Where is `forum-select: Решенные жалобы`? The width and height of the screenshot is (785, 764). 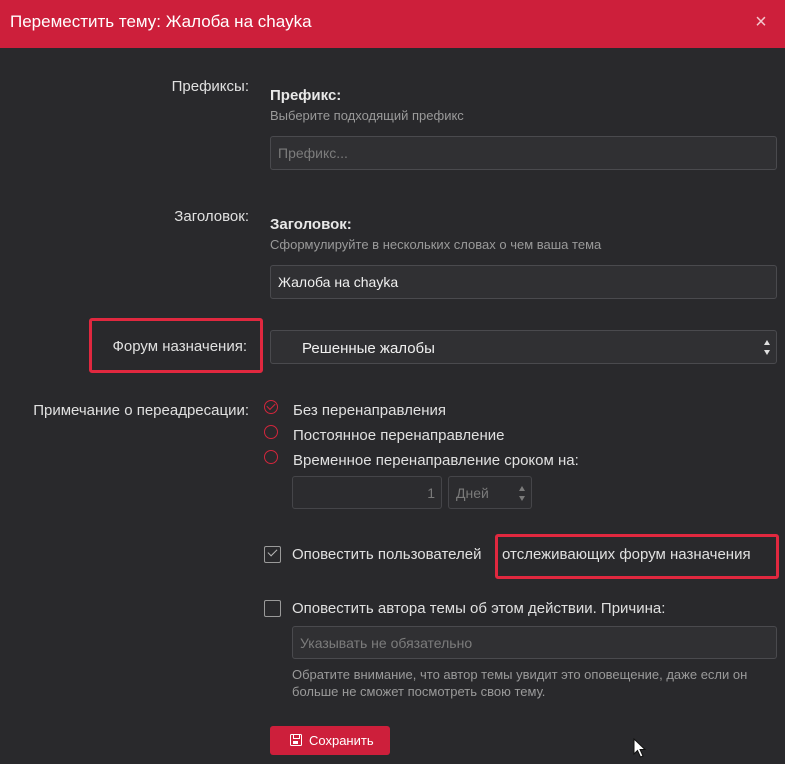
forum-select: Решенные жалобы is located at coordinates (523, 347).